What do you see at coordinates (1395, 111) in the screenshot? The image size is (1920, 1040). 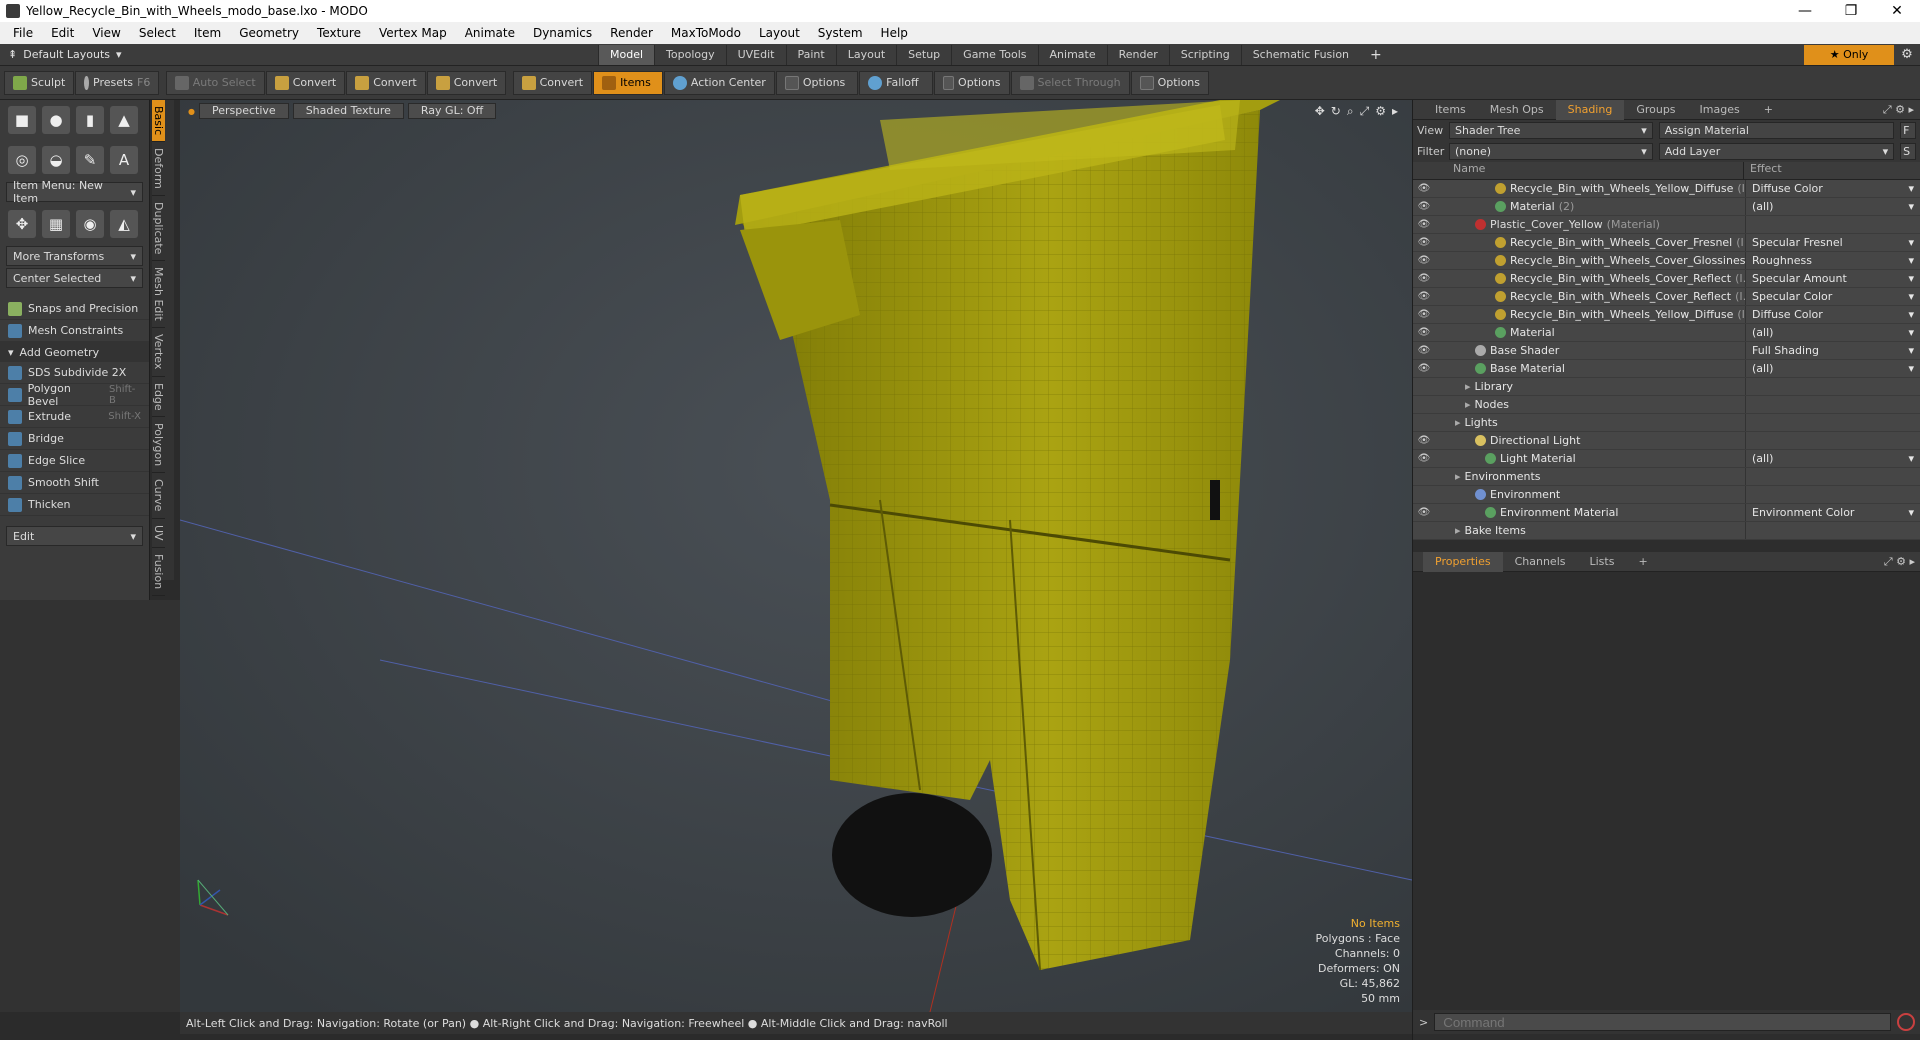 I see `chevron-right-icon: ▸` at bounding box center [1395, 111].